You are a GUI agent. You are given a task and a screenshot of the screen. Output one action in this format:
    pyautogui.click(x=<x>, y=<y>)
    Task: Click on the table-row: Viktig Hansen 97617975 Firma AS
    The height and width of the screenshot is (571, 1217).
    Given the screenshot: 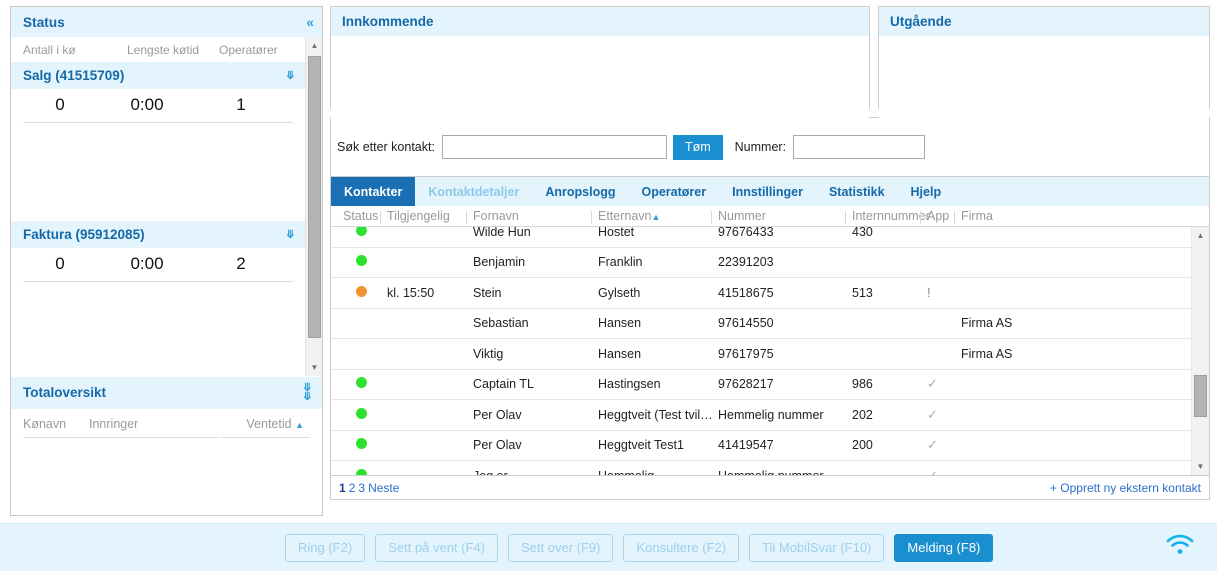 What is the action you would take?
    pyautogui.click(x=761, y=354)
    